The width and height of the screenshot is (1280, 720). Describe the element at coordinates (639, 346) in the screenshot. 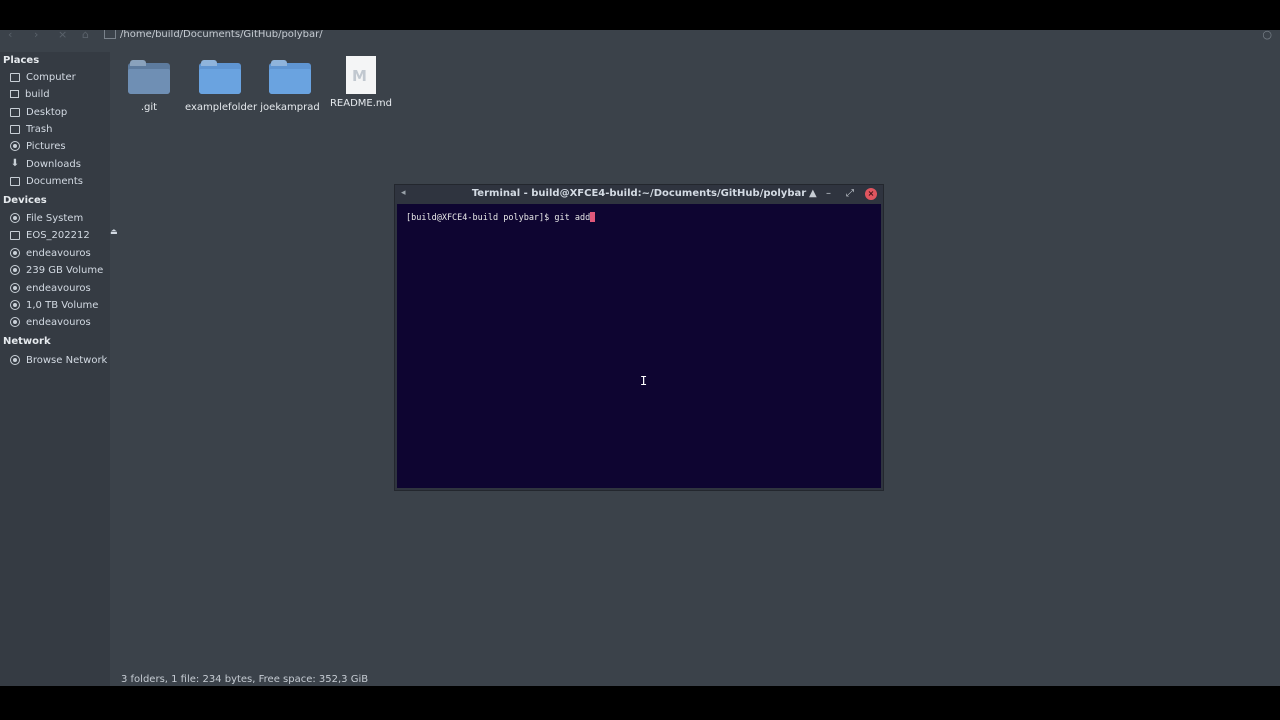

I see `terminal-body: [build@XFCE4-build polybar]$ git add I` at that location.